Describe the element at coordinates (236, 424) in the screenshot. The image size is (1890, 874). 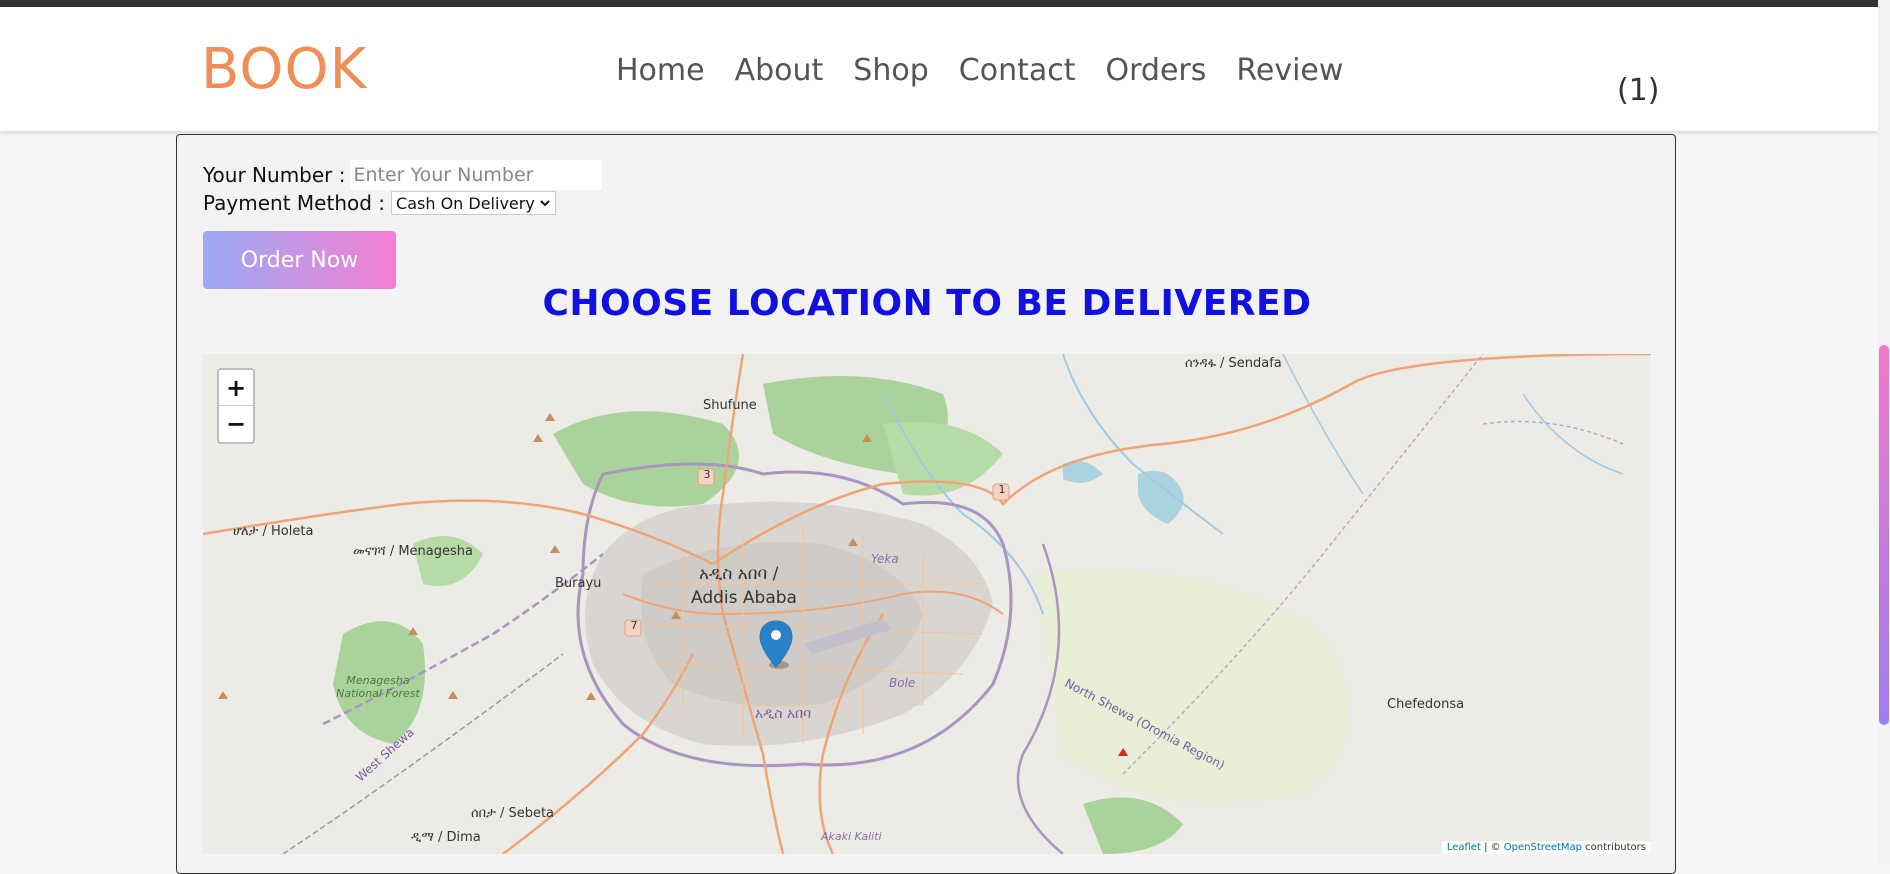
I see `zoom-out-button: −` at that location.